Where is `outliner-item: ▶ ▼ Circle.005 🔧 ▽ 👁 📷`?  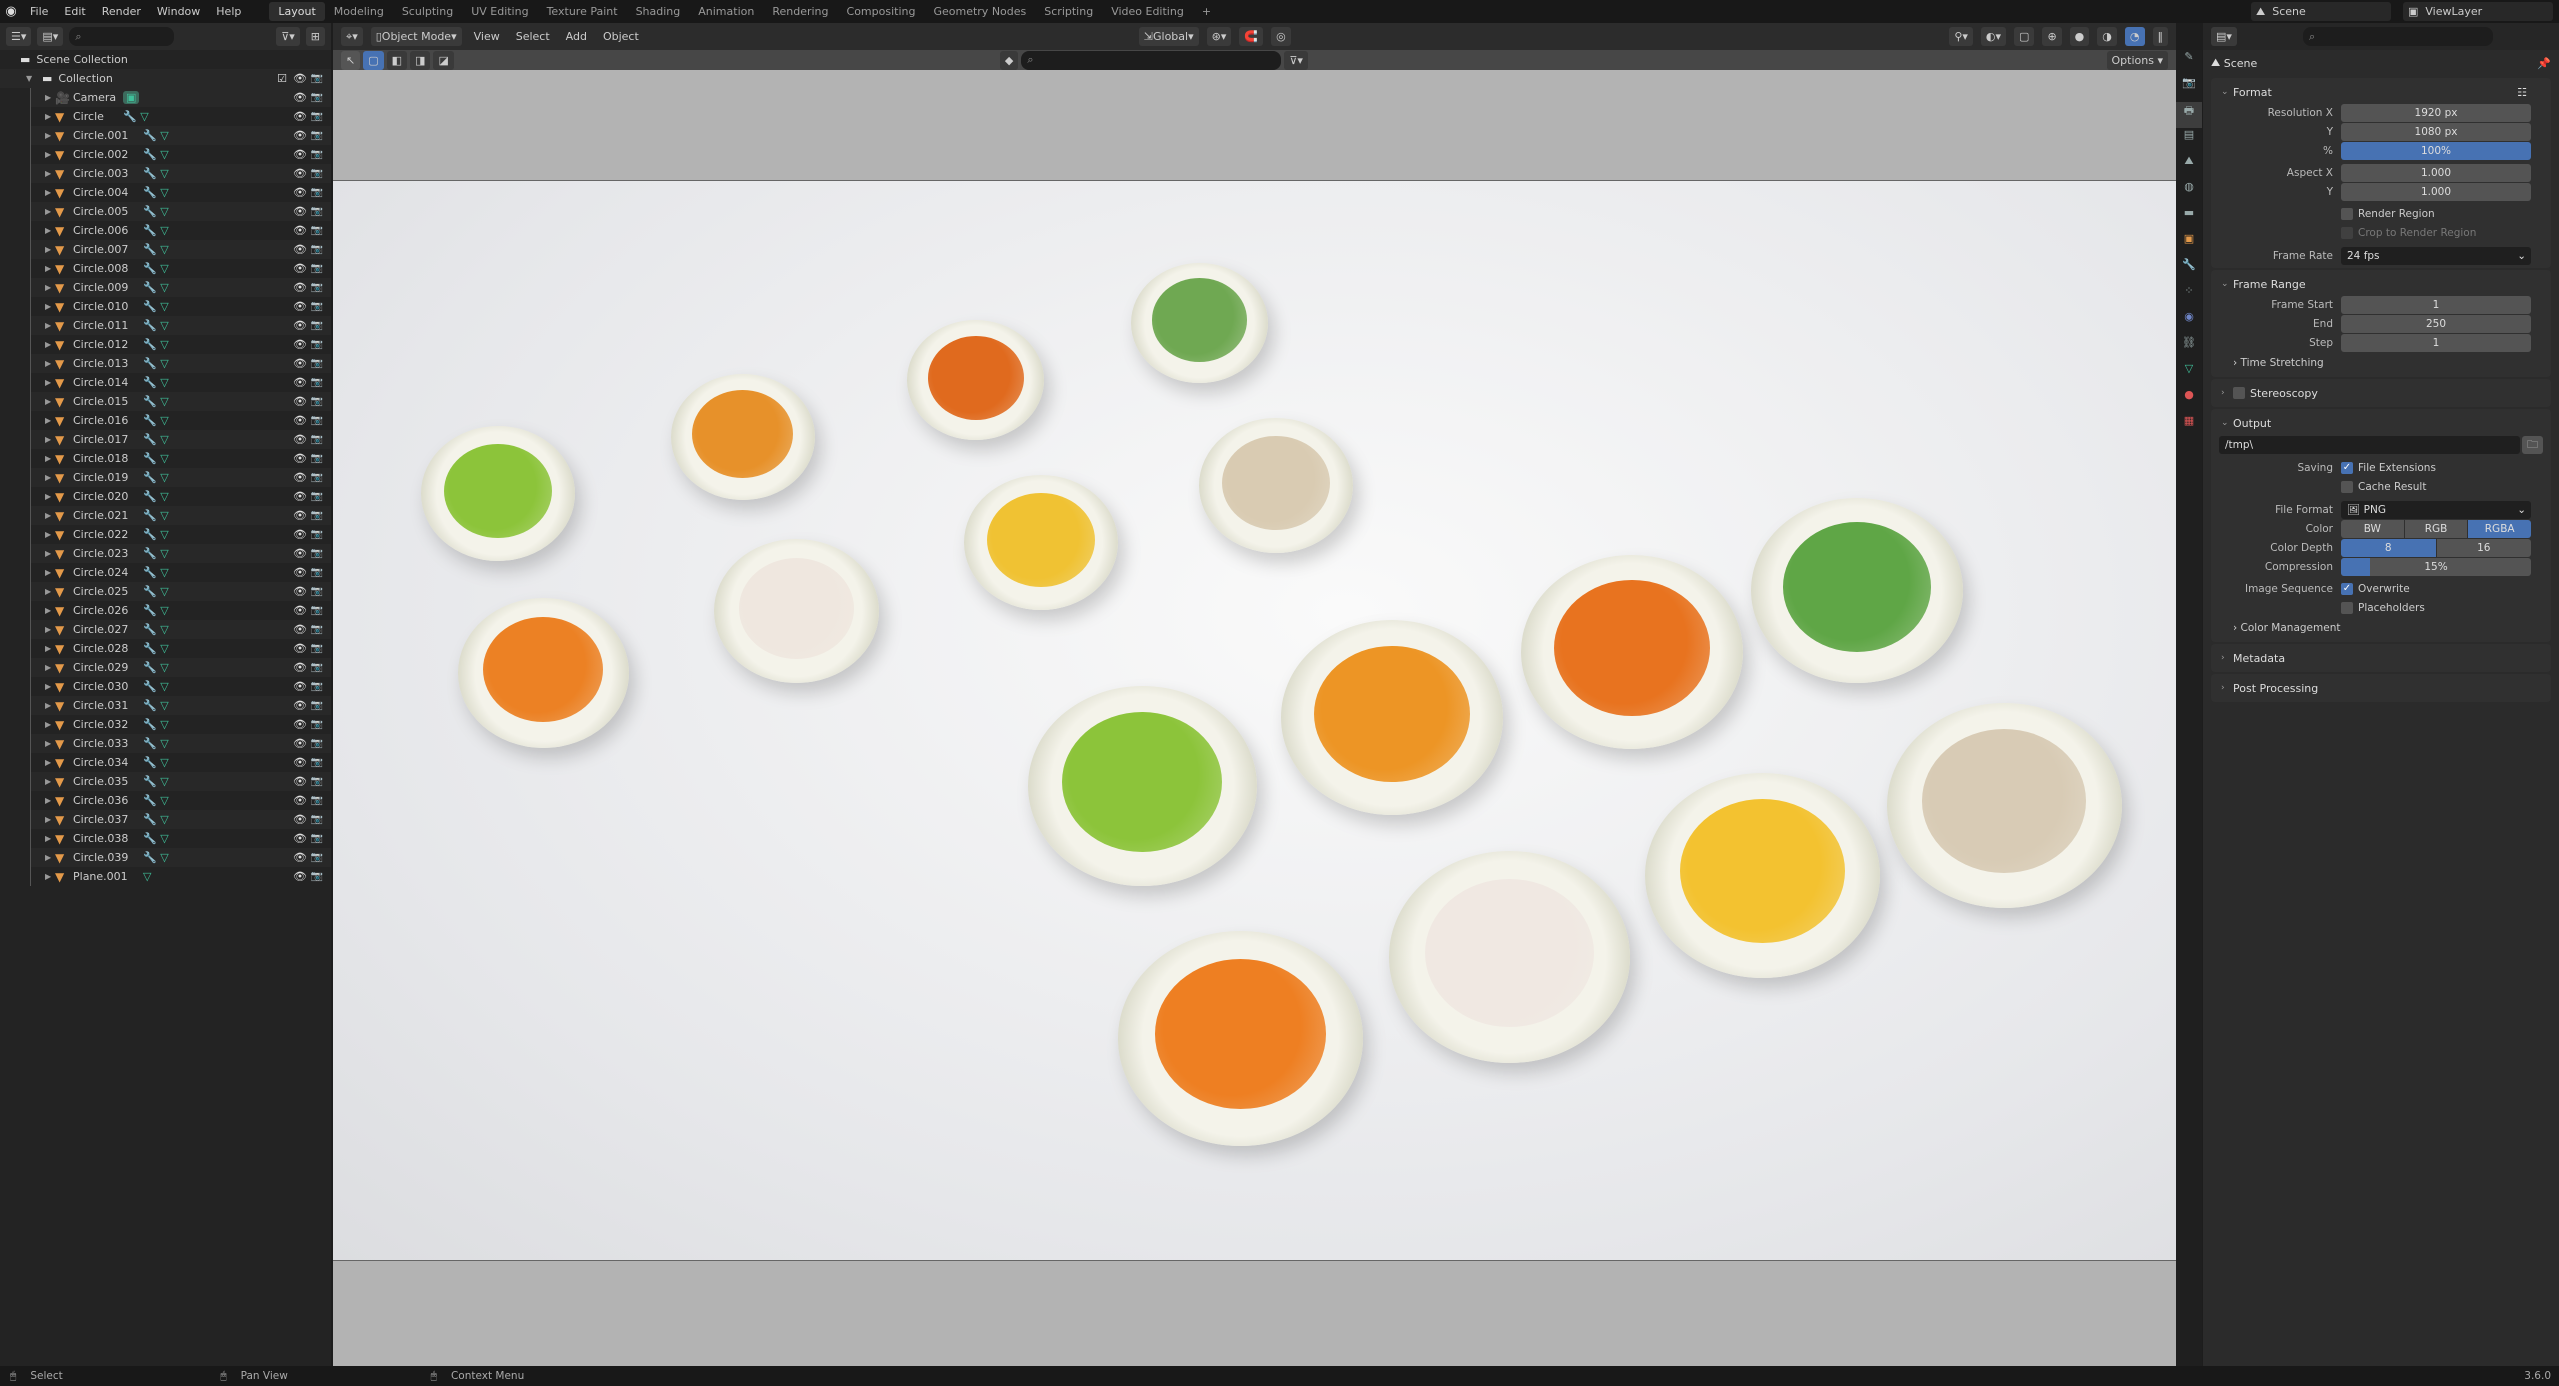
outliner-item: ▶ ▼ Circle.005 🔧 ▽ 👁 📷 is located at coordinates (181, 211).